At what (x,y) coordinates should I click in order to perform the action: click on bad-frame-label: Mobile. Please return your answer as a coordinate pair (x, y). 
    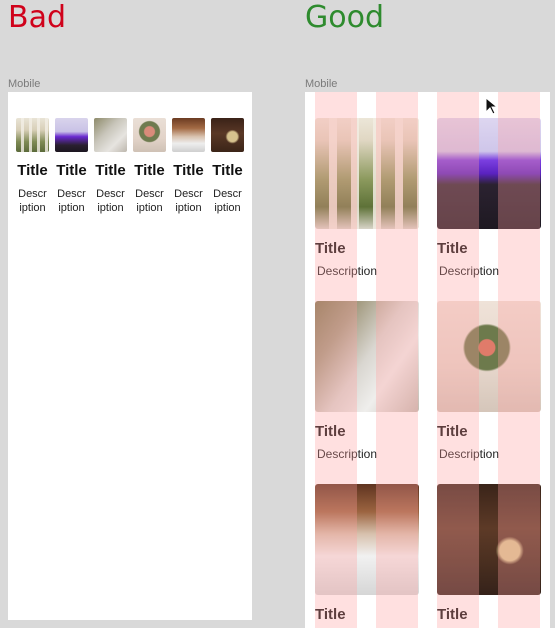
    Looking at the image, I should click on (24, 84).